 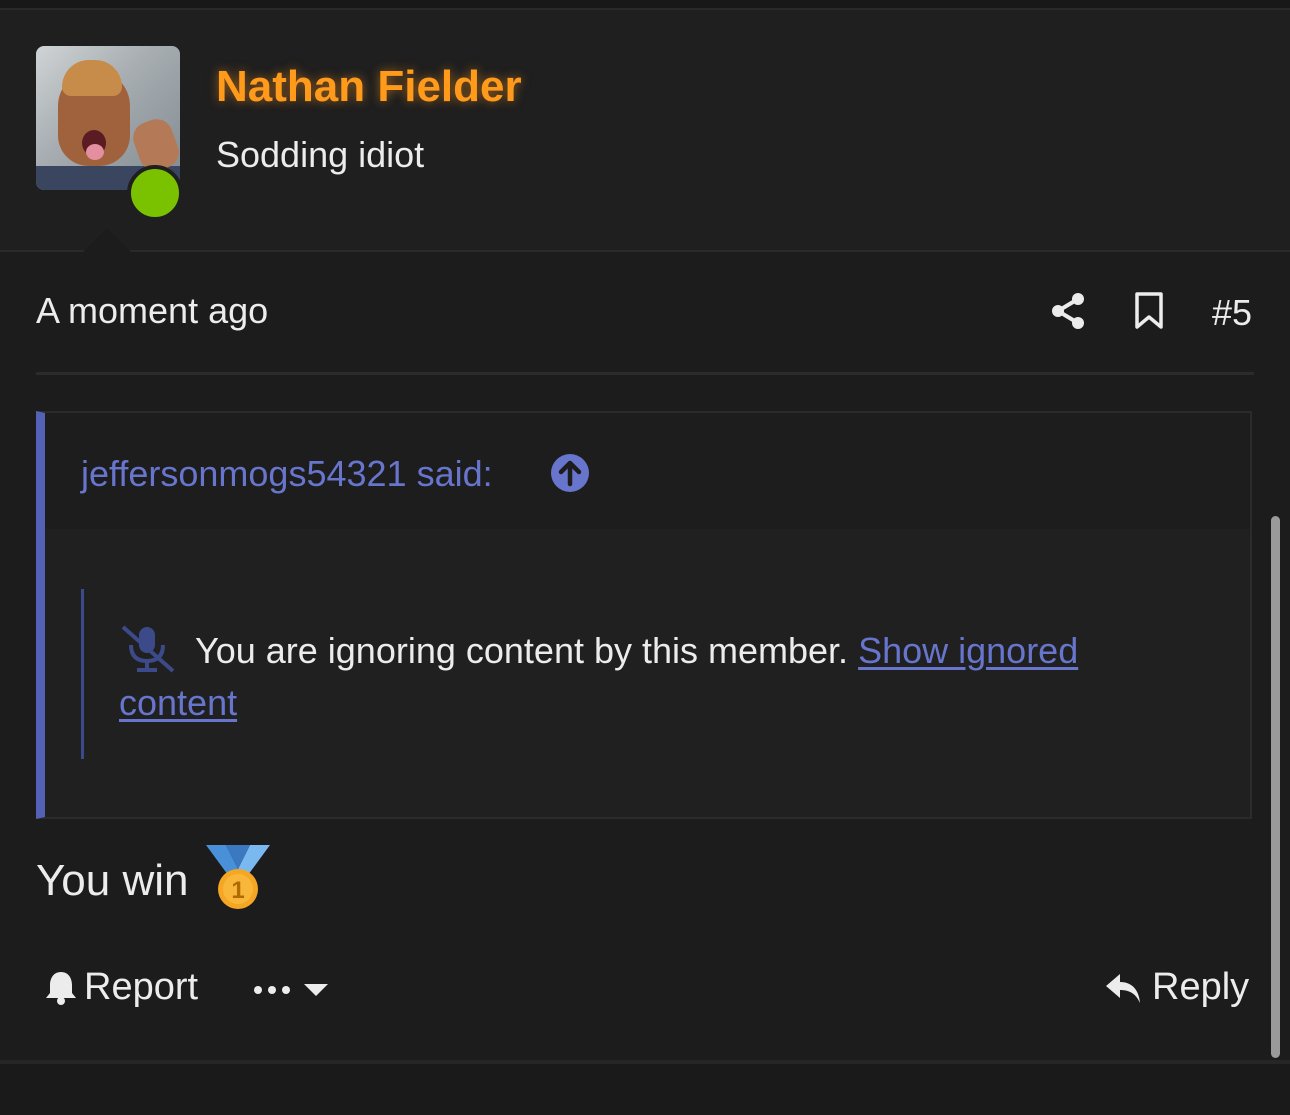 I want to click on arrow-up-circle-icon, so click(x=570, y=473).